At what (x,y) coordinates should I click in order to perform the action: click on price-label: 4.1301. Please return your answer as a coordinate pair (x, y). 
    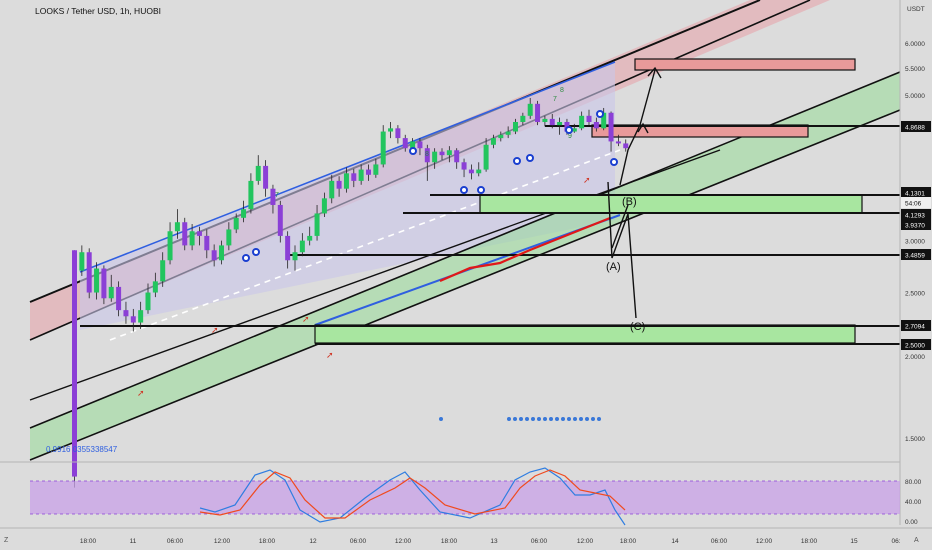
    Looking at the image, I should click on (915, 194).